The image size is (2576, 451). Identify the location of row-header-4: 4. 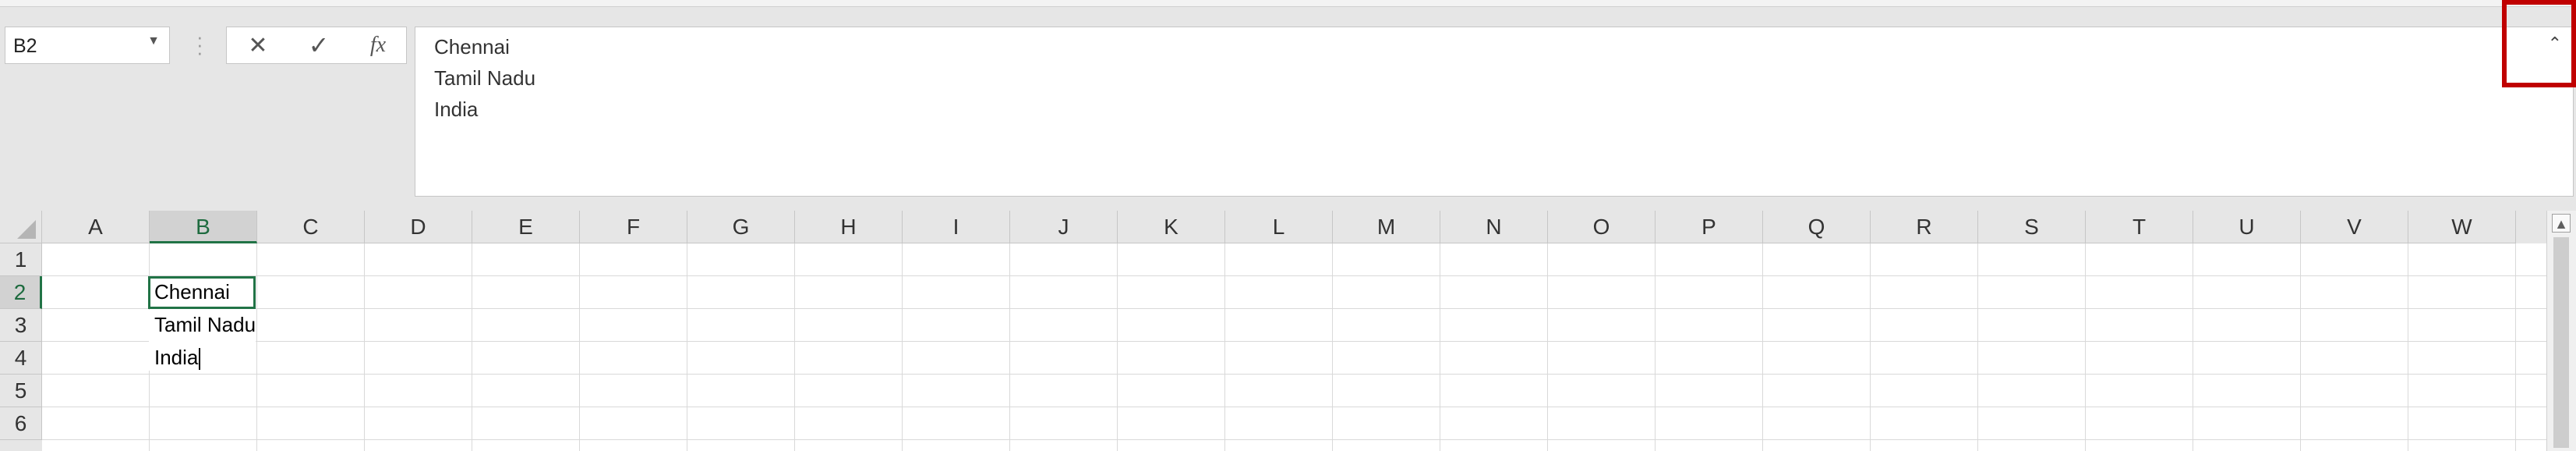
(21, 358).